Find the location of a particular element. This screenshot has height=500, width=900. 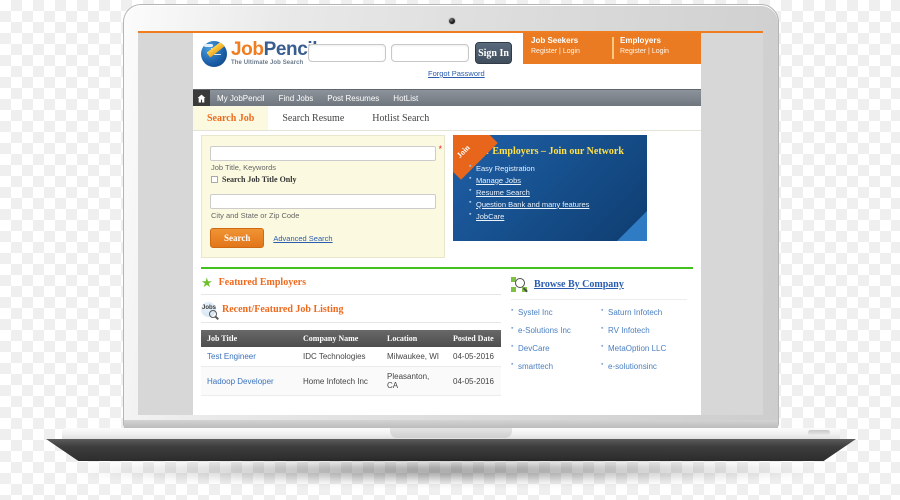

browse-search-icon is located at coordinates (519, 285).